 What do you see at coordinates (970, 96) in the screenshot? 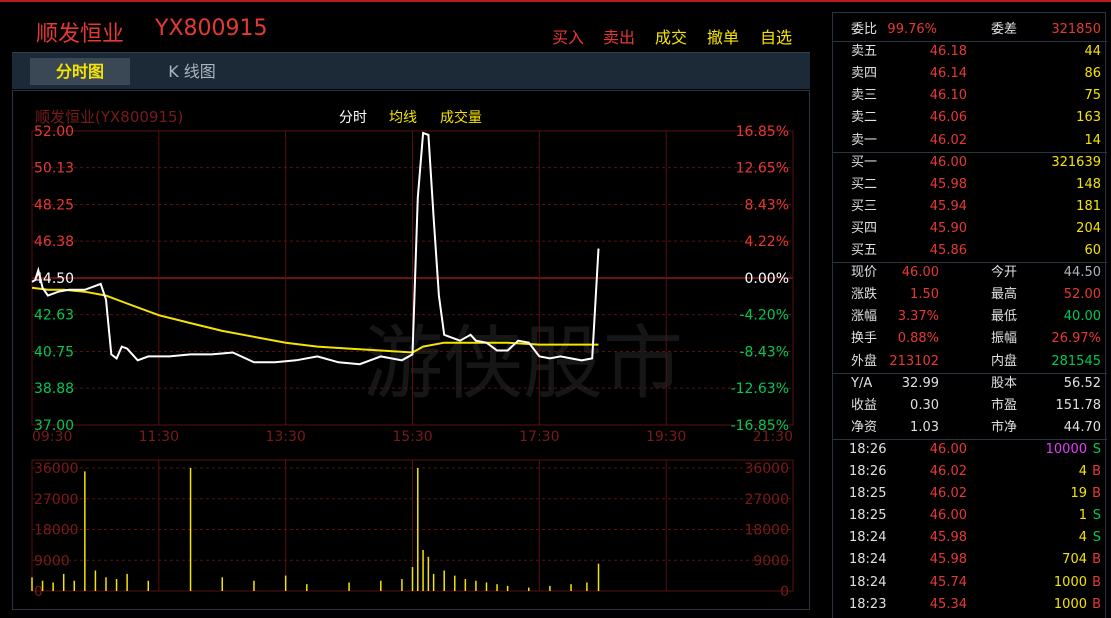
I see `order-book-sell-row: 卖三 46.10 75` at bounding box center [970, 96].